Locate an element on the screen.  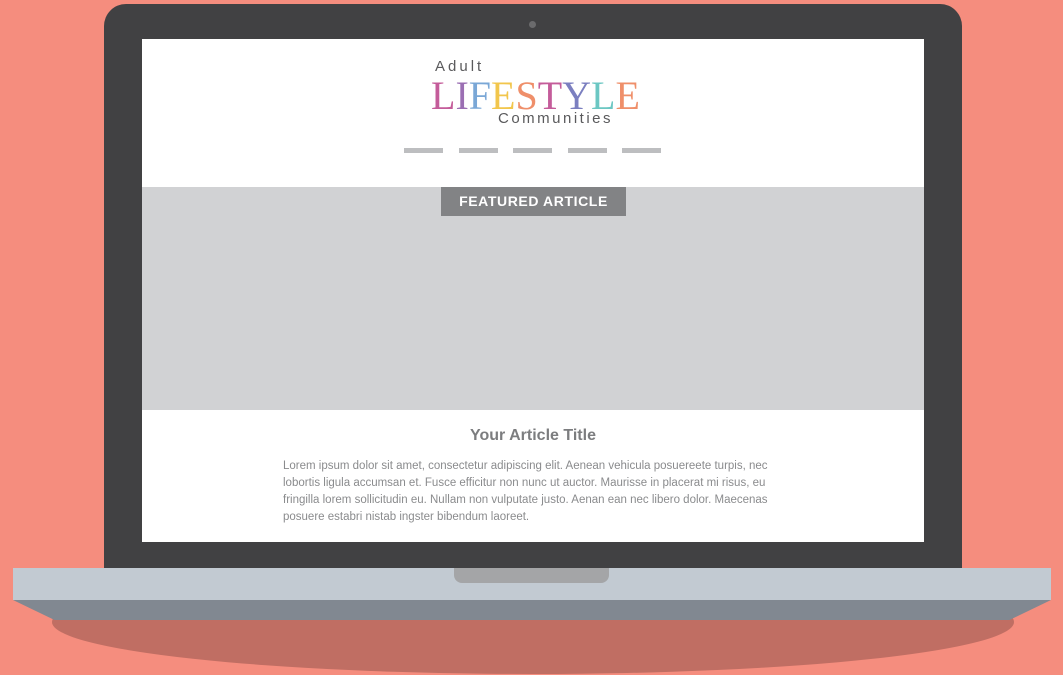
main-navigation is located at coordinates (533, 150).